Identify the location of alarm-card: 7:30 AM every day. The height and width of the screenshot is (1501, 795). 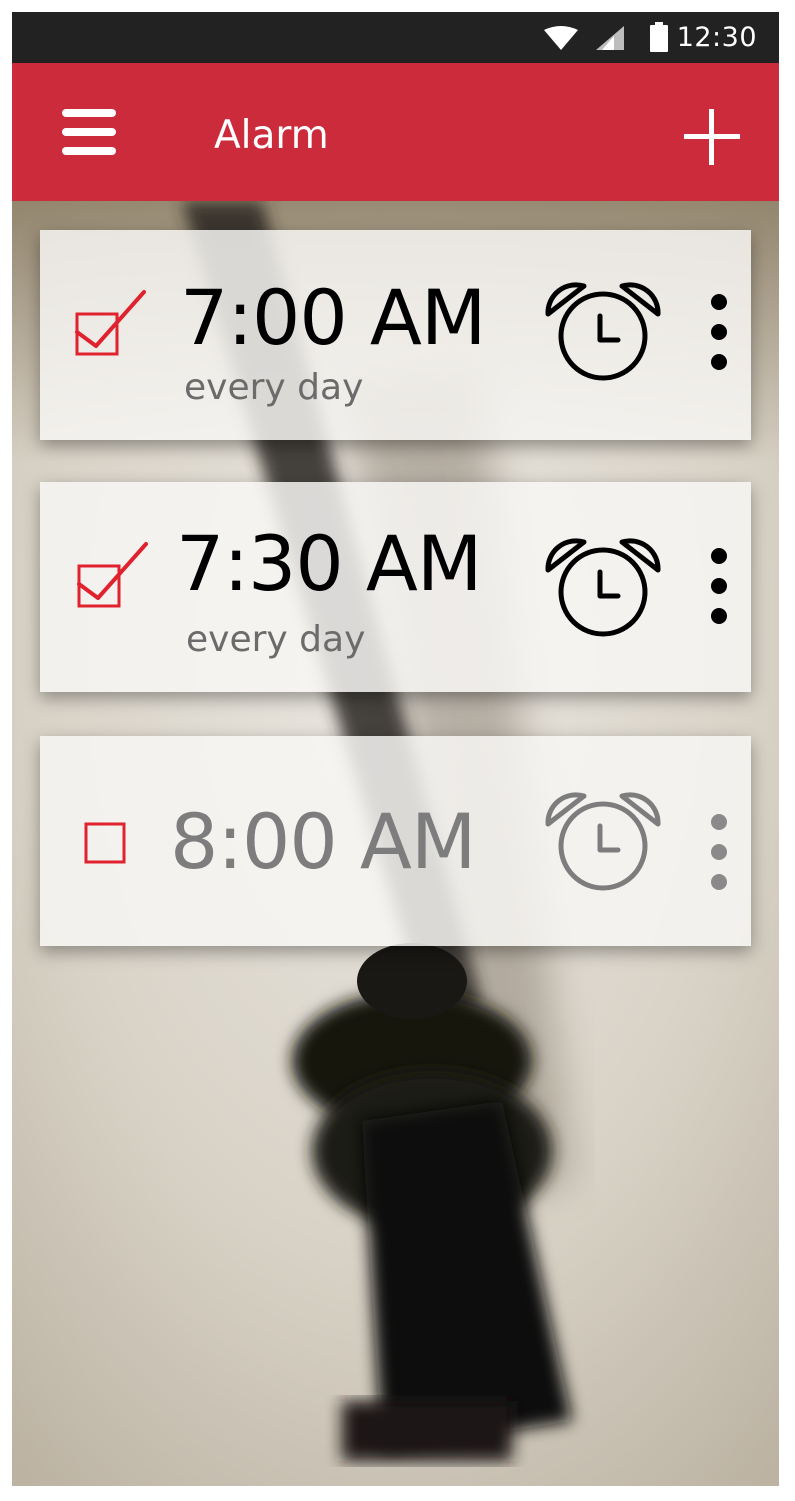
(395, 587).